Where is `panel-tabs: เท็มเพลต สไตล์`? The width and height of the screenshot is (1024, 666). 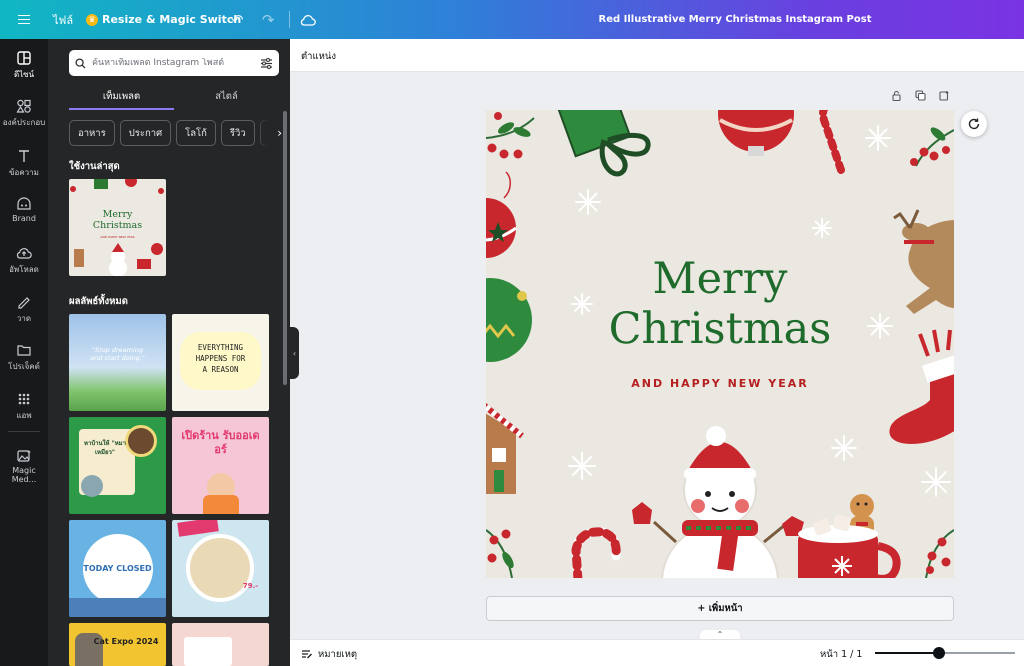 panel-tabs: เท็มเพลต สไตล์ is located at coordinates (174, 98).